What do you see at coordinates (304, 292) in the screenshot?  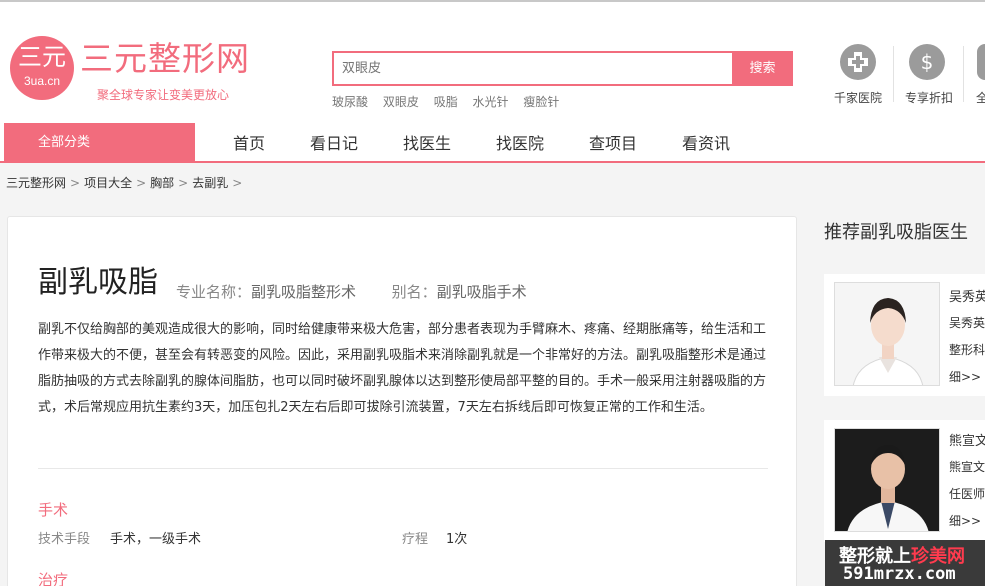 I see `pro-name-value: 副乳吸脂整形术` at bounding box center [304, 292].